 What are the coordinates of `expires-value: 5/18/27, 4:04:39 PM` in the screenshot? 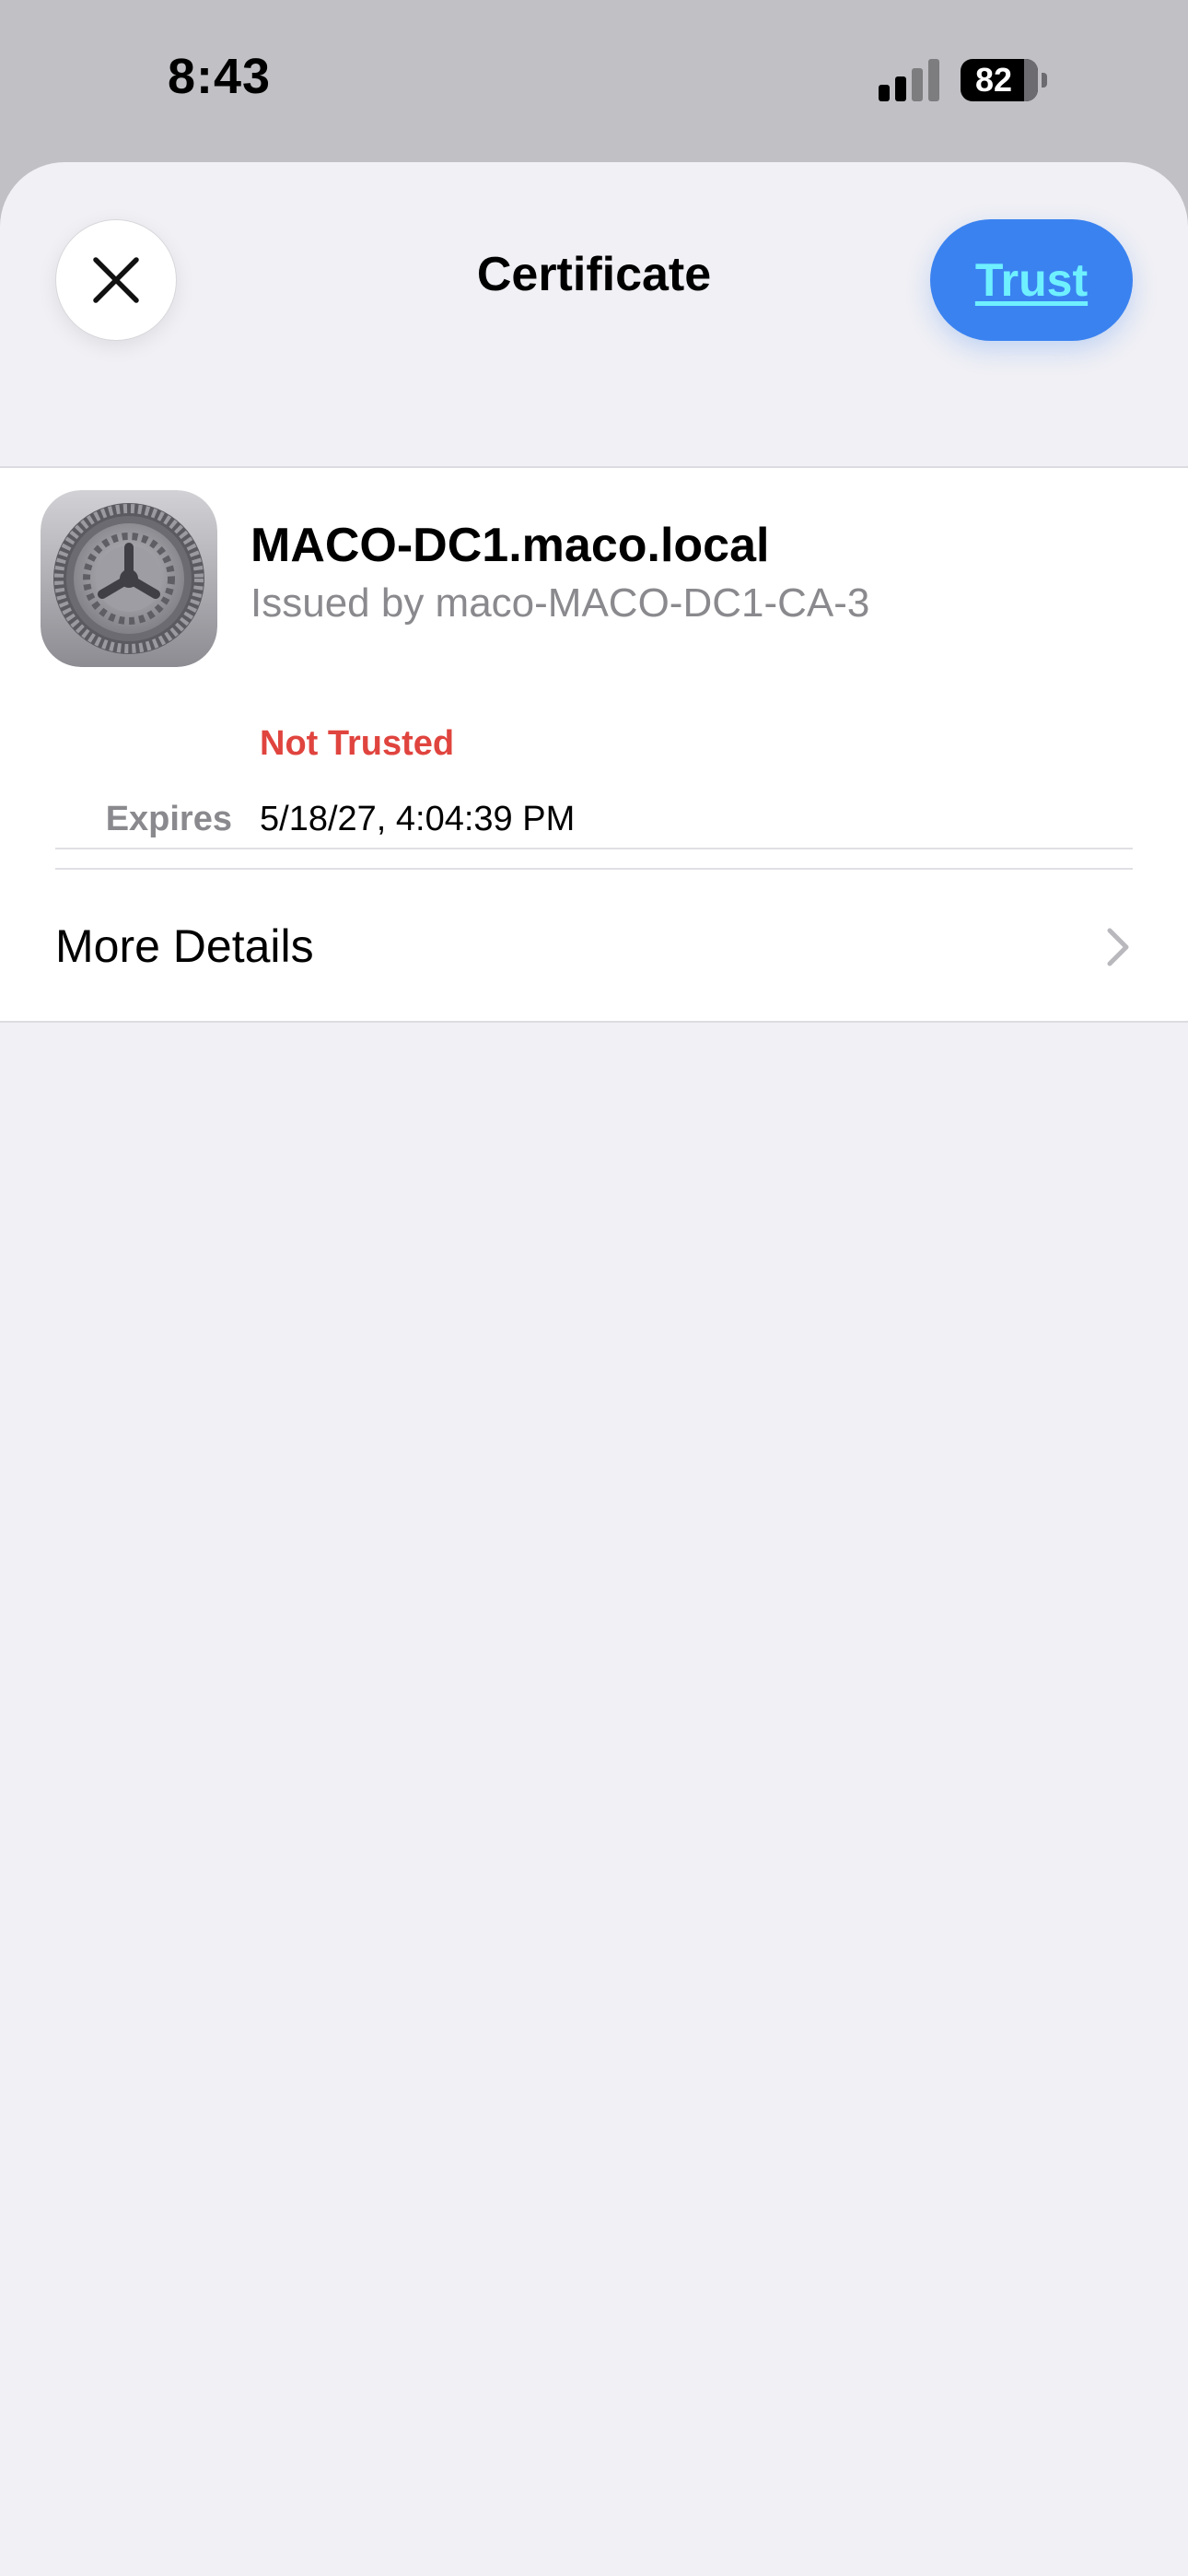 It's located at (418, 819).